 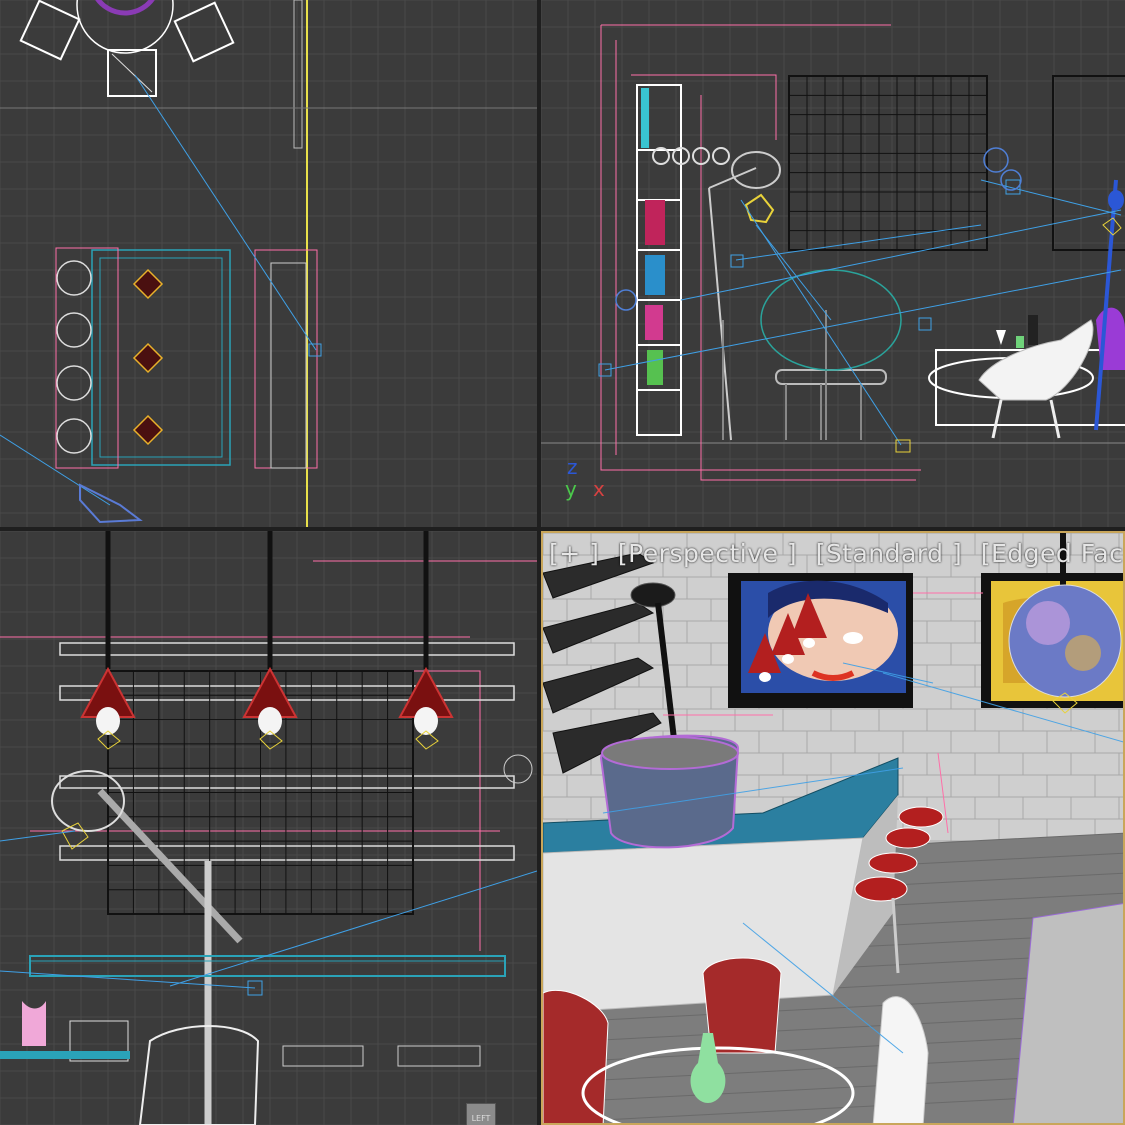 I want to click on window-grid-left, so click(x=888, y=163).